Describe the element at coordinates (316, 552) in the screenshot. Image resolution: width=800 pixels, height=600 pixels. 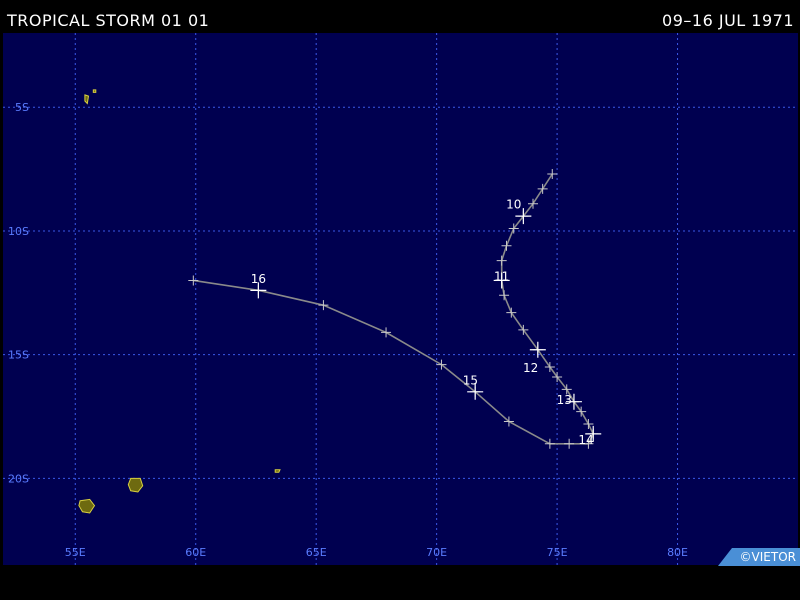
I see `longitude-label: 65E` at that location.